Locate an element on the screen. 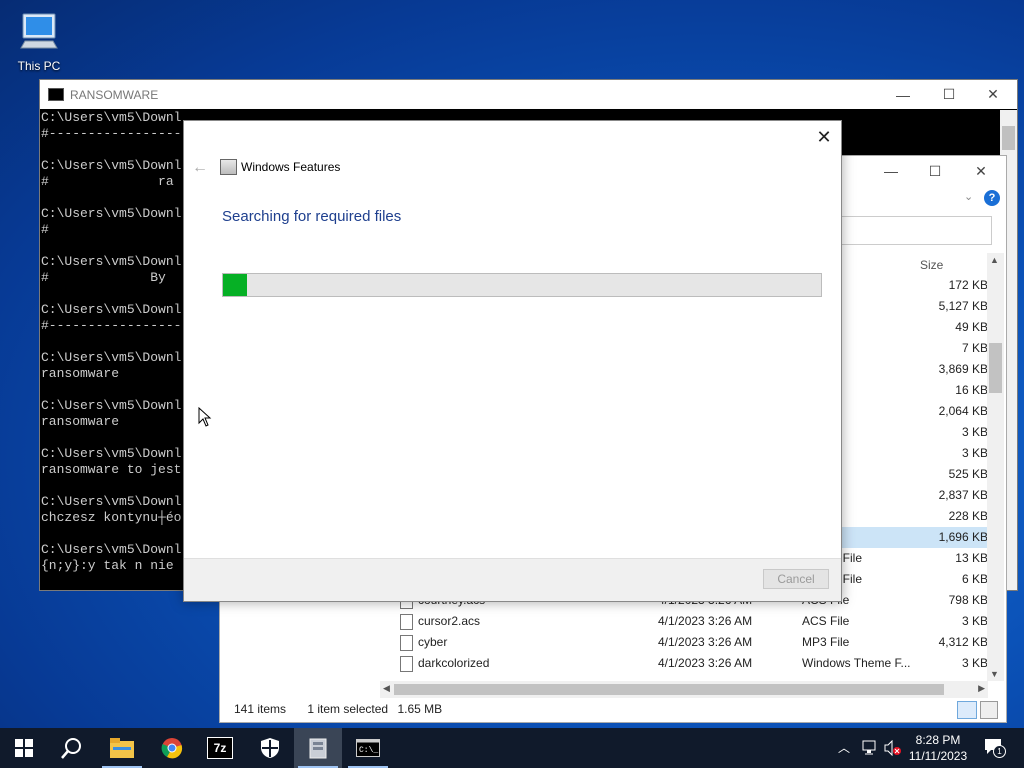 Image resolution: width=1024 pixels, height=768 pixels. taskbar-file-explorer is located at coordinates (122, 748).